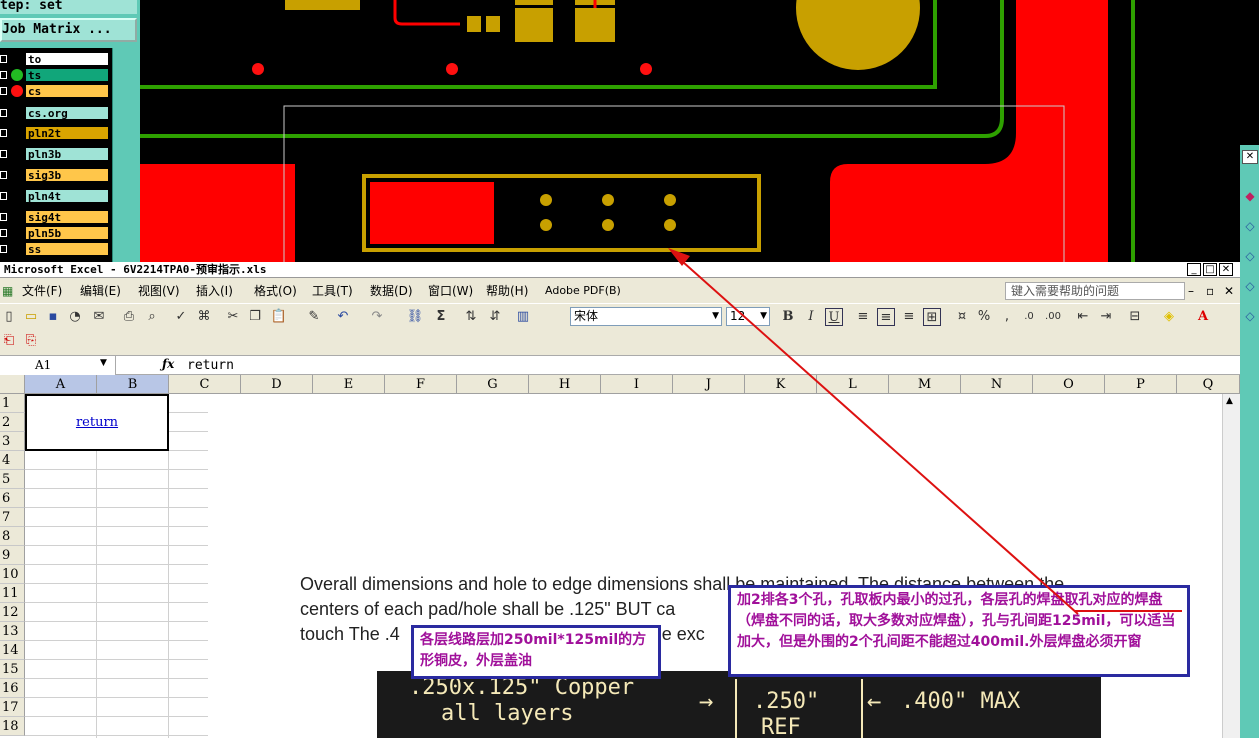 This screenshot has height=738, width=1259. Describe the element at coordinates (67, 249) in the screenshot. I see `layer-name: ss` at that location.